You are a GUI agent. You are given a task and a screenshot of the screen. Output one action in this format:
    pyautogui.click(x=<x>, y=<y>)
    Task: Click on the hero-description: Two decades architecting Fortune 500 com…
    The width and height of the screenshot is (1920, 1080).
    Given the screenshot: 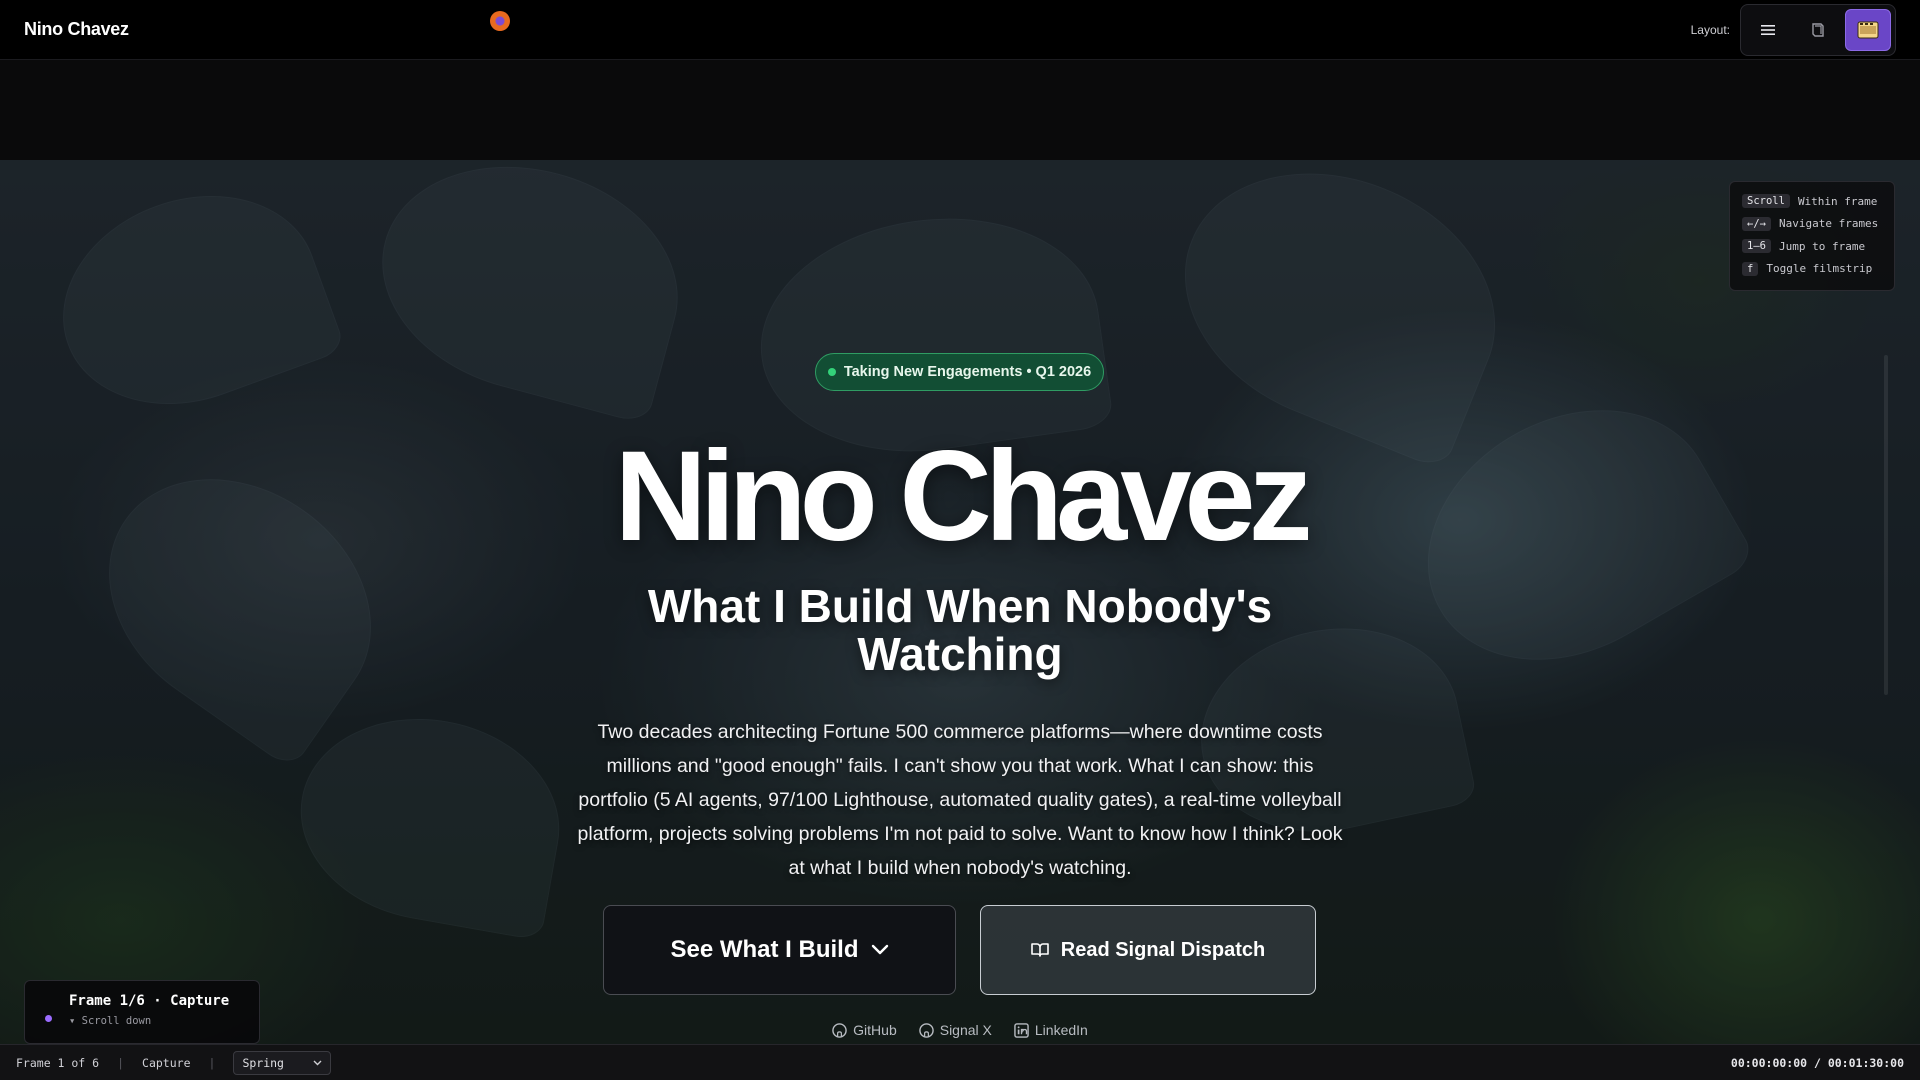 What is the action you would take?
    pyautogui.click(x=960, y=800)
    